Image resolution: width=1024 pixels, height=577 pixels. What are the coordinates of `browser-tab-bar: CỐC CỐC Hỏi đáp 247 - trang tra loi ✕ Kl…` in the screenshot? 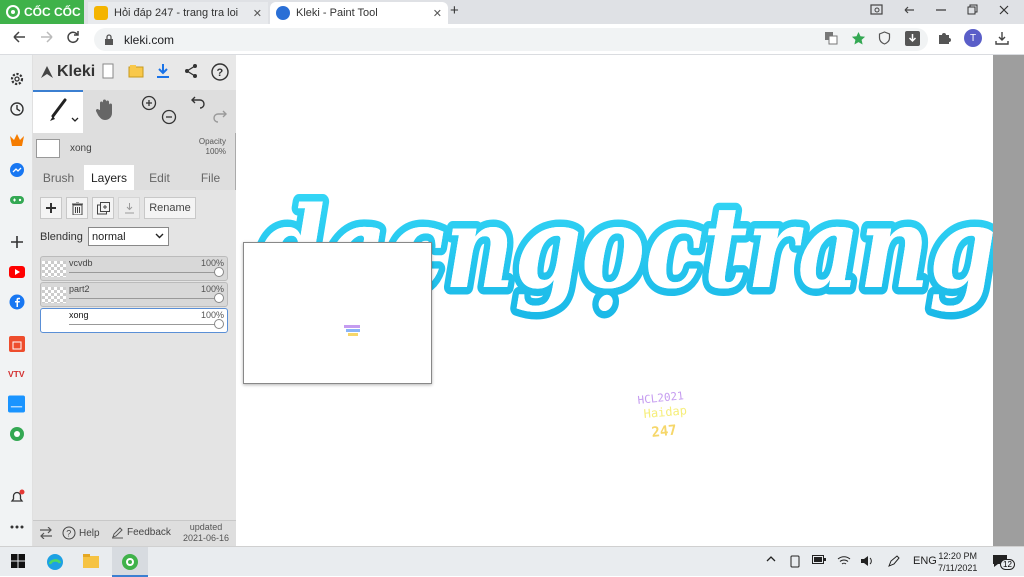 It's located at (512, 12).